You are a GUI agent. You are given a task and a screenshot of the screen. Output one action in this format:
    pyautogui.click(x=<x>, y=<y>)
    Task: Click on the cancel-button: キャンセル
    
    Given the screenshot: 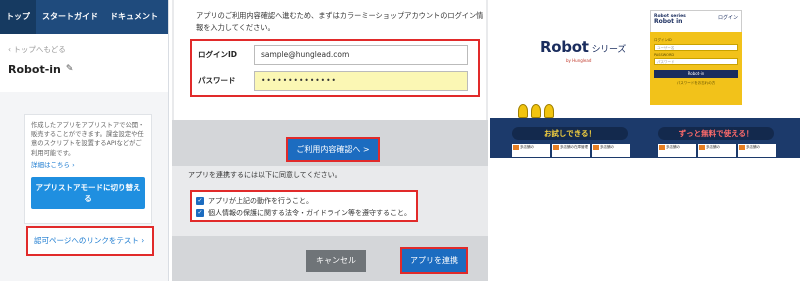 What is the action you would take?
    pyautogui.click(x=336, y=261)
    